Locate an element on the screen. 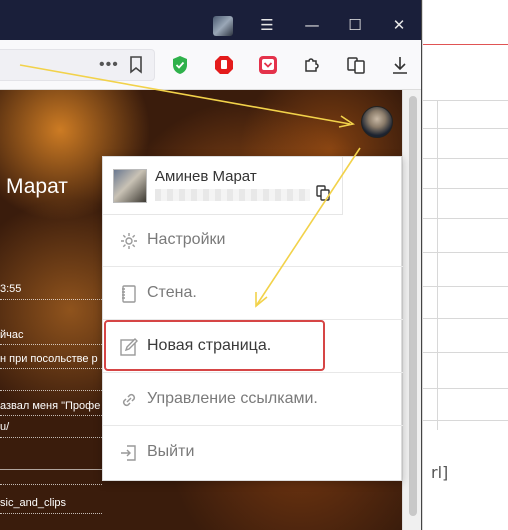  minimize-icon: — is located at coordinates (312, 25).